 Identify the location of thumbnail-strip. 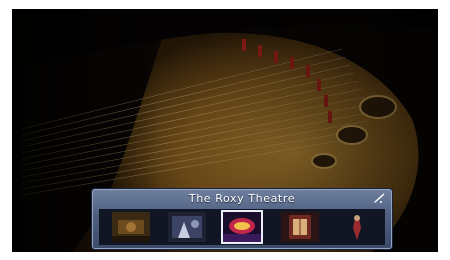
(242, 227).